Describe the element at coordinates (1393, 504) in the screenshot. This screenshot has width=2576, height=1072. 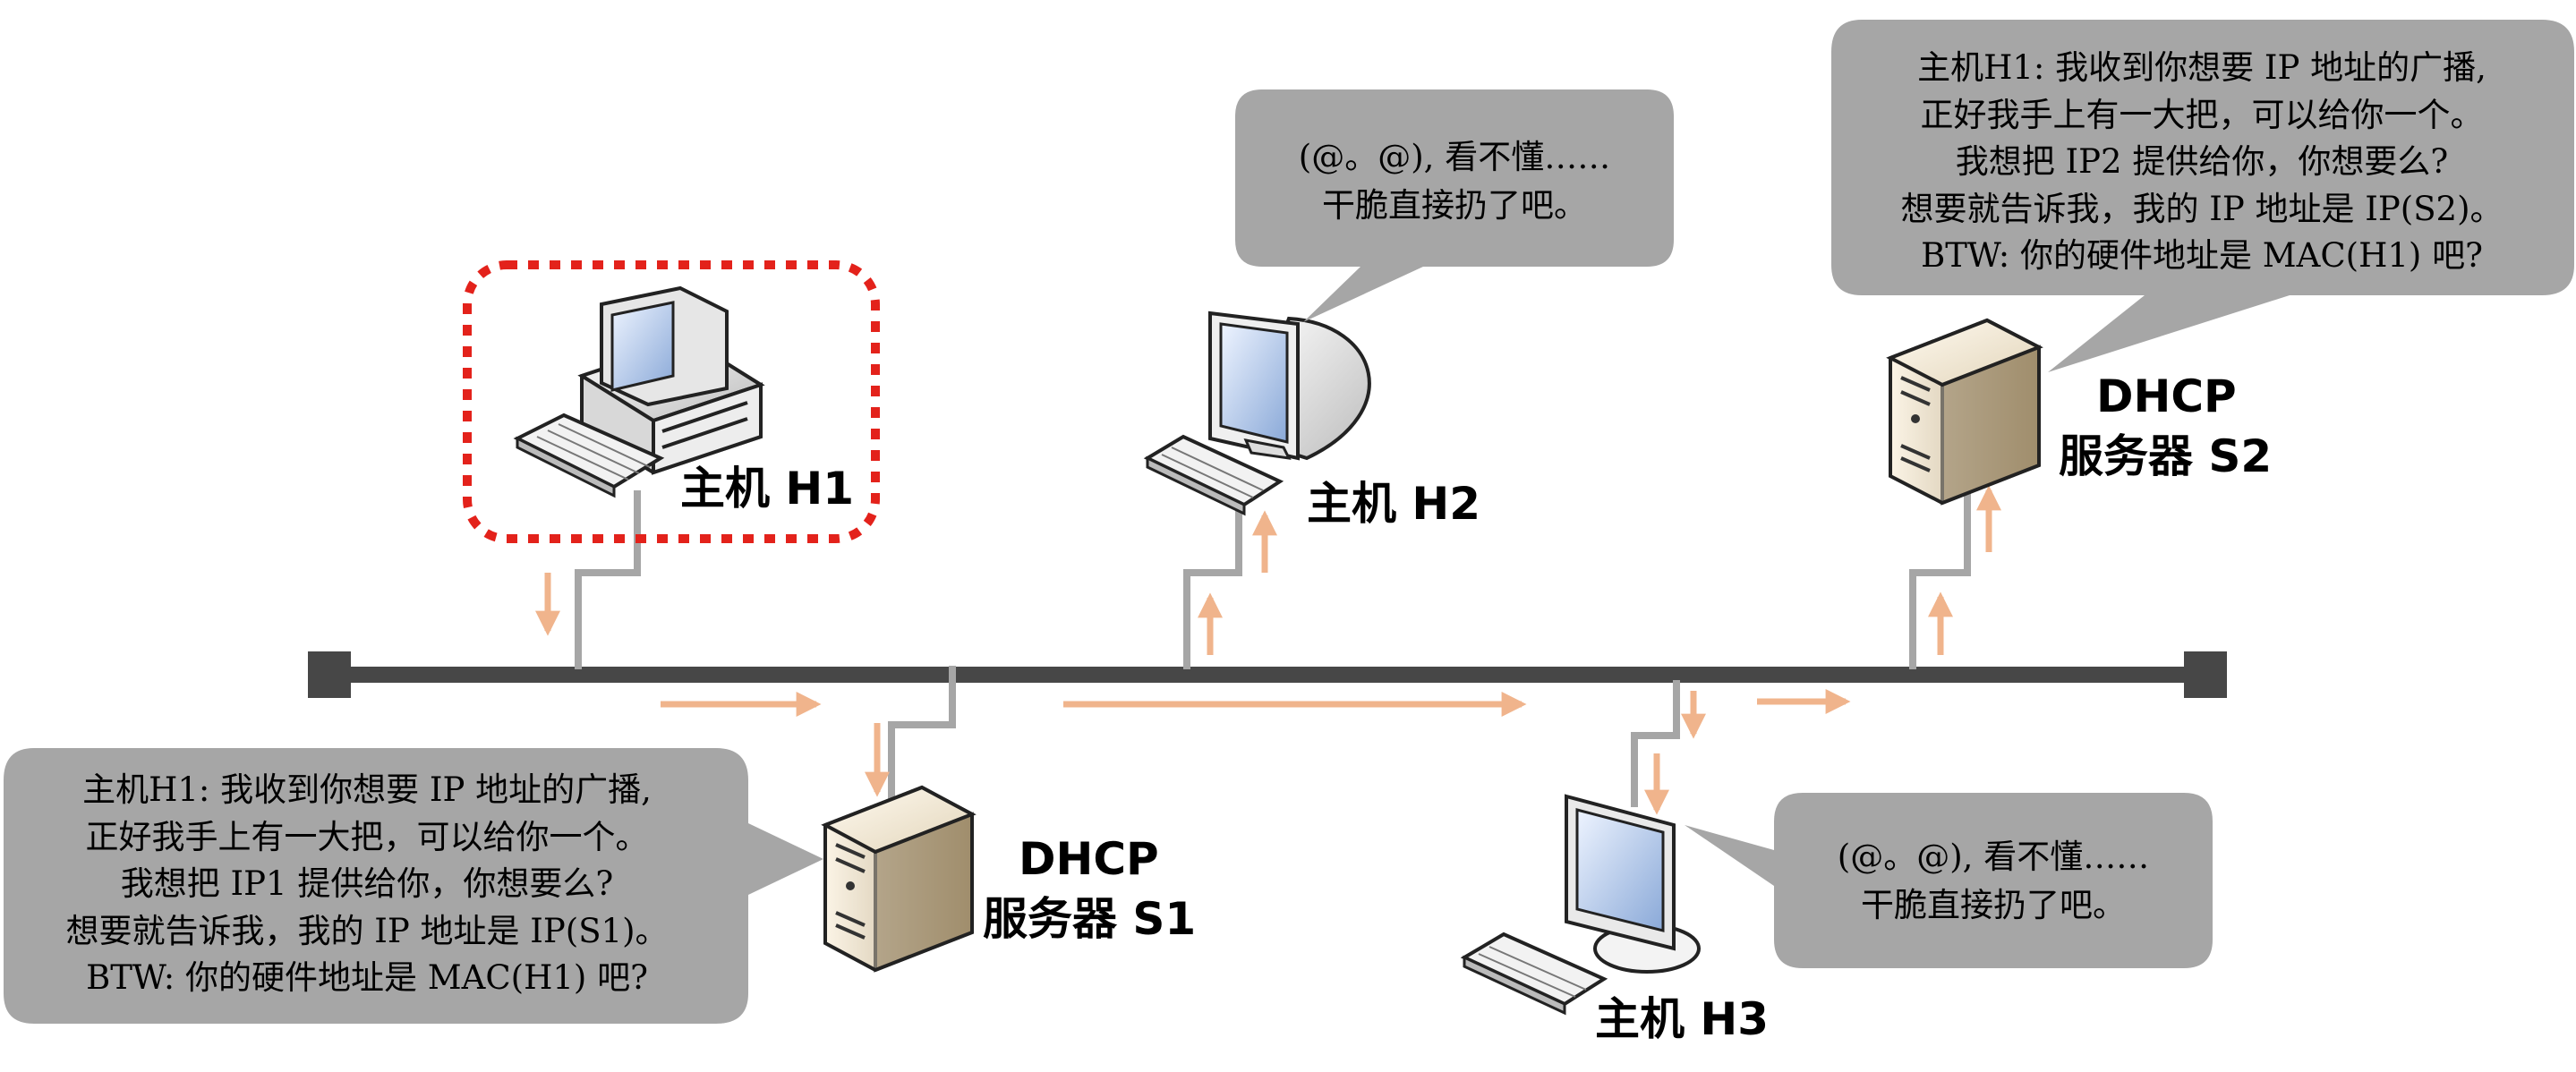
I see `h2-label: 主机 H2` at that location.